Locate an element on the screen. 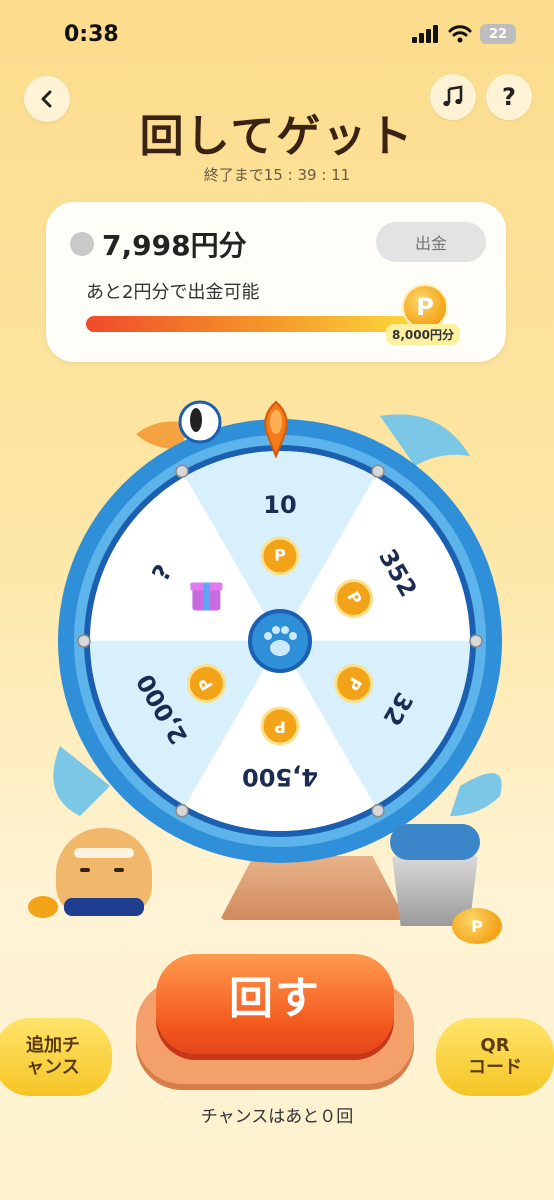  wheel-segment-label: 10 is located at coordinates (279, 505).